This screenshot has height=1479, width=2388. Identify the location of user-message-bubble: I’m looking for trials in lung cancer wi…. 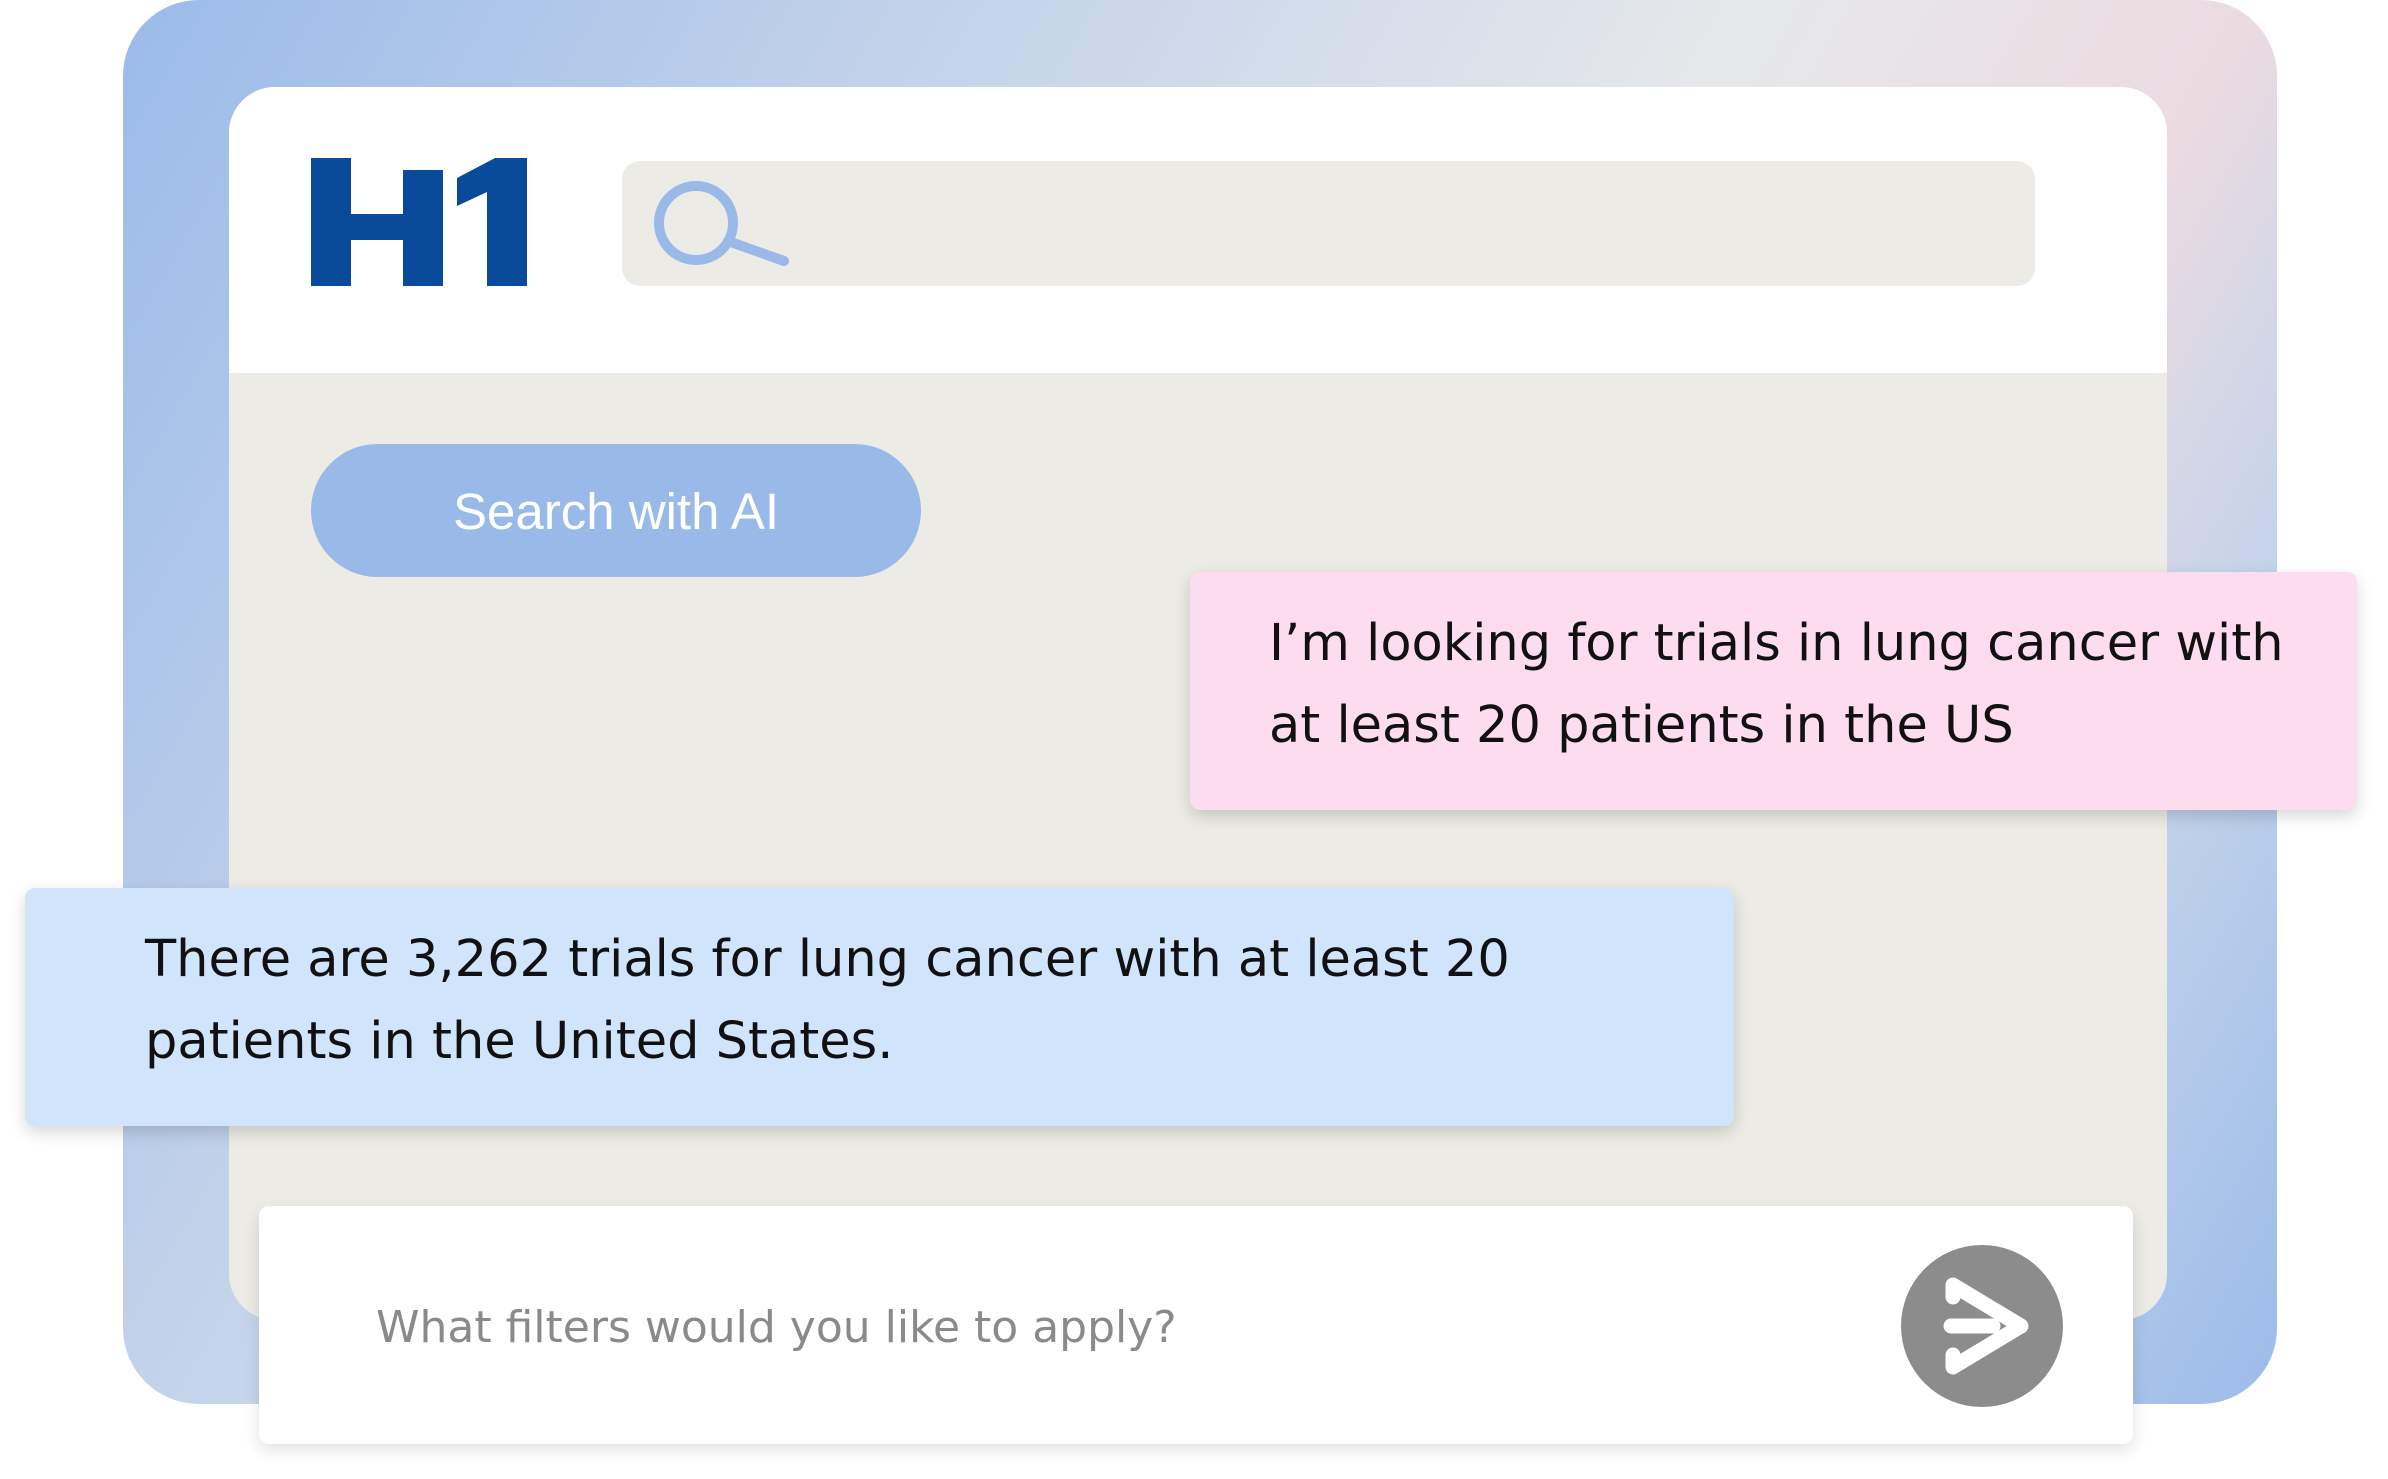
(1773, 691).